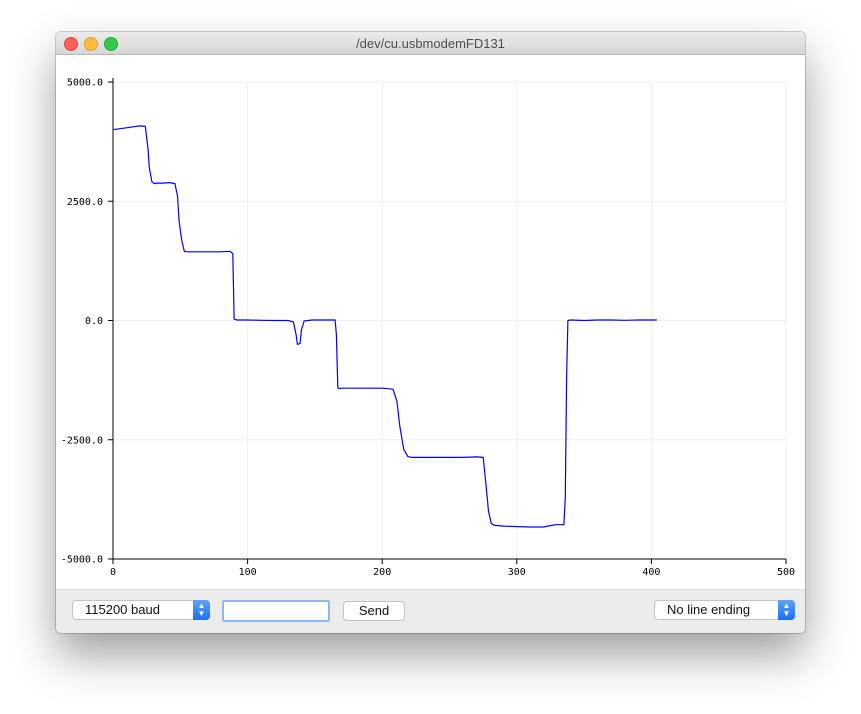  Describe the element at coordinates (248, 572) in the screenshot. I see `x-tick-label: 100` at that location.